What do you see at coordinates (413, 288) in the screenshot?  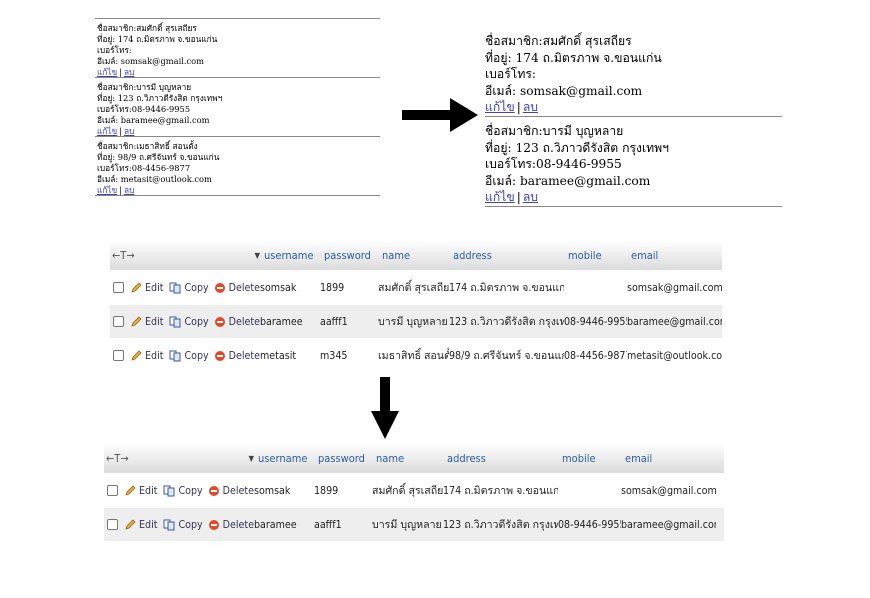 I see `cell-name: สมศักดิ์ สุรเสถียร` at bounding box center [413, 288].